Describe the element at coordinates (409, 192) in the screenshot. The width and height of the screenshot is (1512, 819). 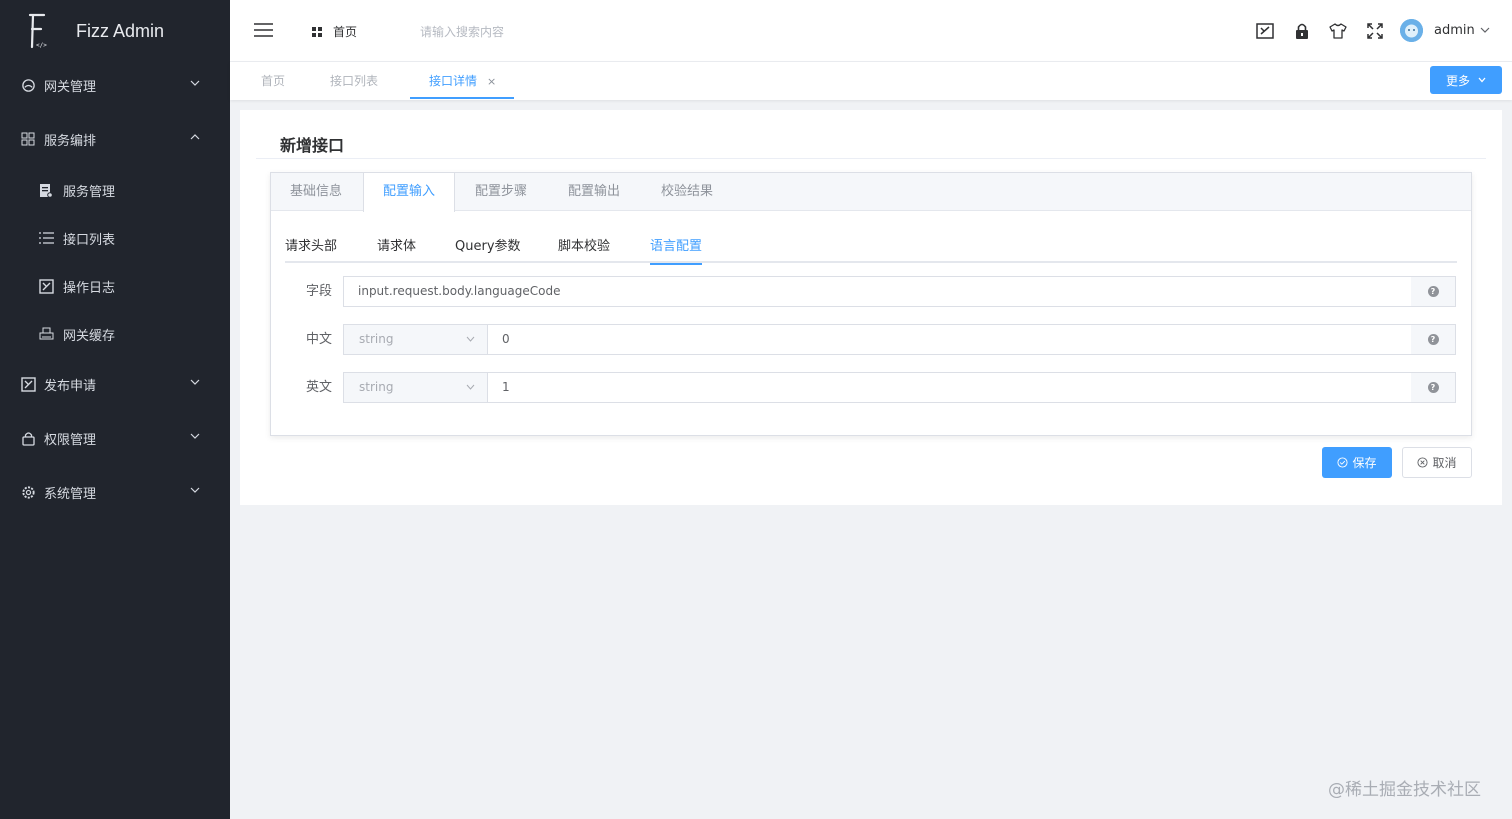
I see `tab-config-input: 配置输入` at that location.